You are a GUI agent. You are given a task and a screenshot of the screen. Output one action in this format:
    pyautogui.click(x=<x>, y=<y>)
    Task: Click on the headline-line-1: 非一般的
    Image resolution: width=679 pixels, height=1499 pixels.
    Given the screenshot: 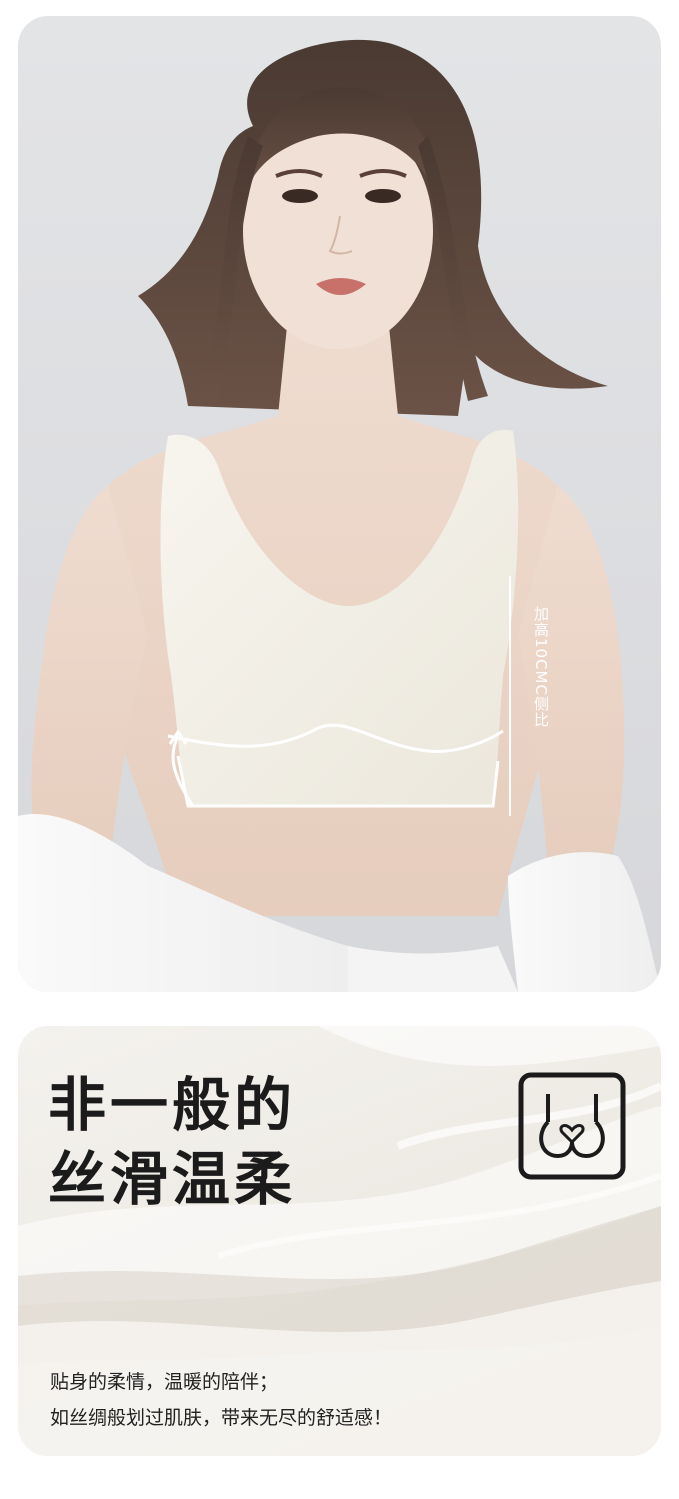 What is the action you would take?
    pyautogui.click(x=172, y=1105)
    